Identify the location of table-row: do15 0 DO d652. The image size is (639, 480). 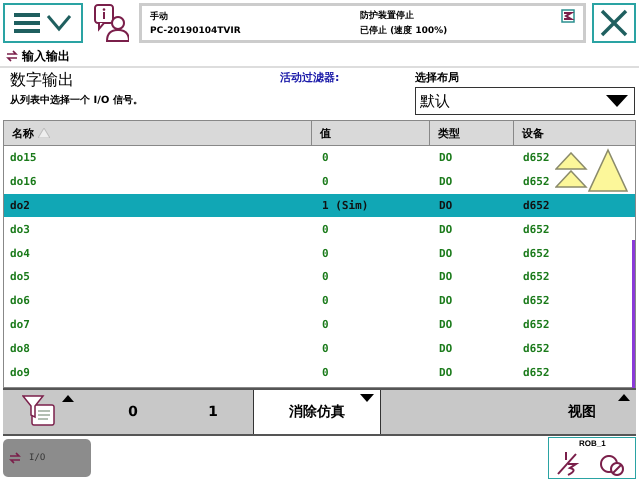
(319, 158).